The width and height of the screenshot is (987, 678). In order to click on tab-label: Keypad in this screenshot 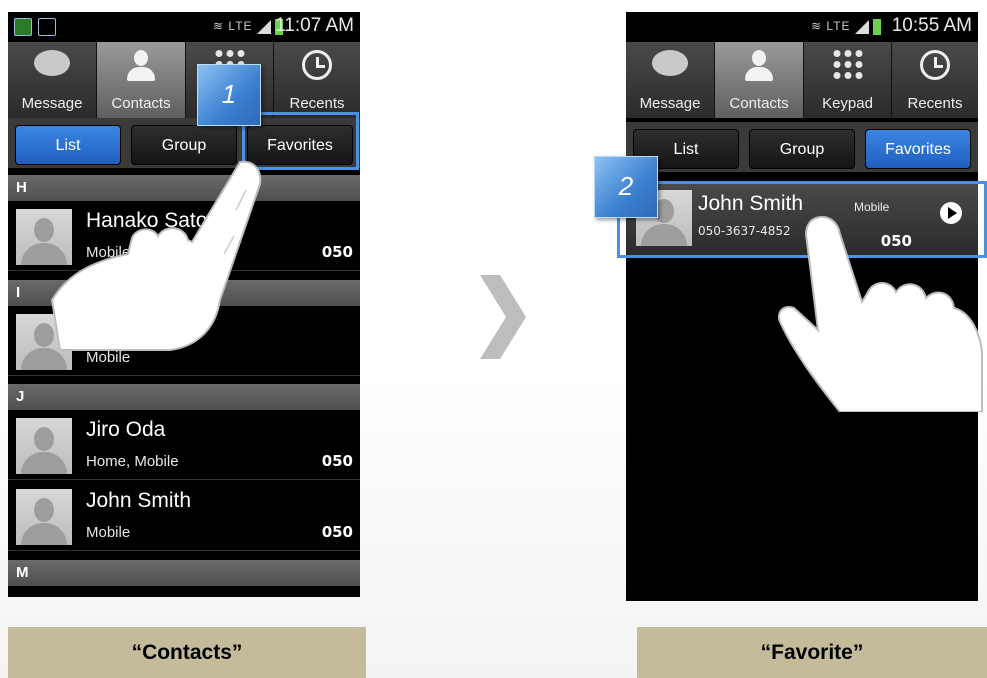, I will do `click(847, 103)`.